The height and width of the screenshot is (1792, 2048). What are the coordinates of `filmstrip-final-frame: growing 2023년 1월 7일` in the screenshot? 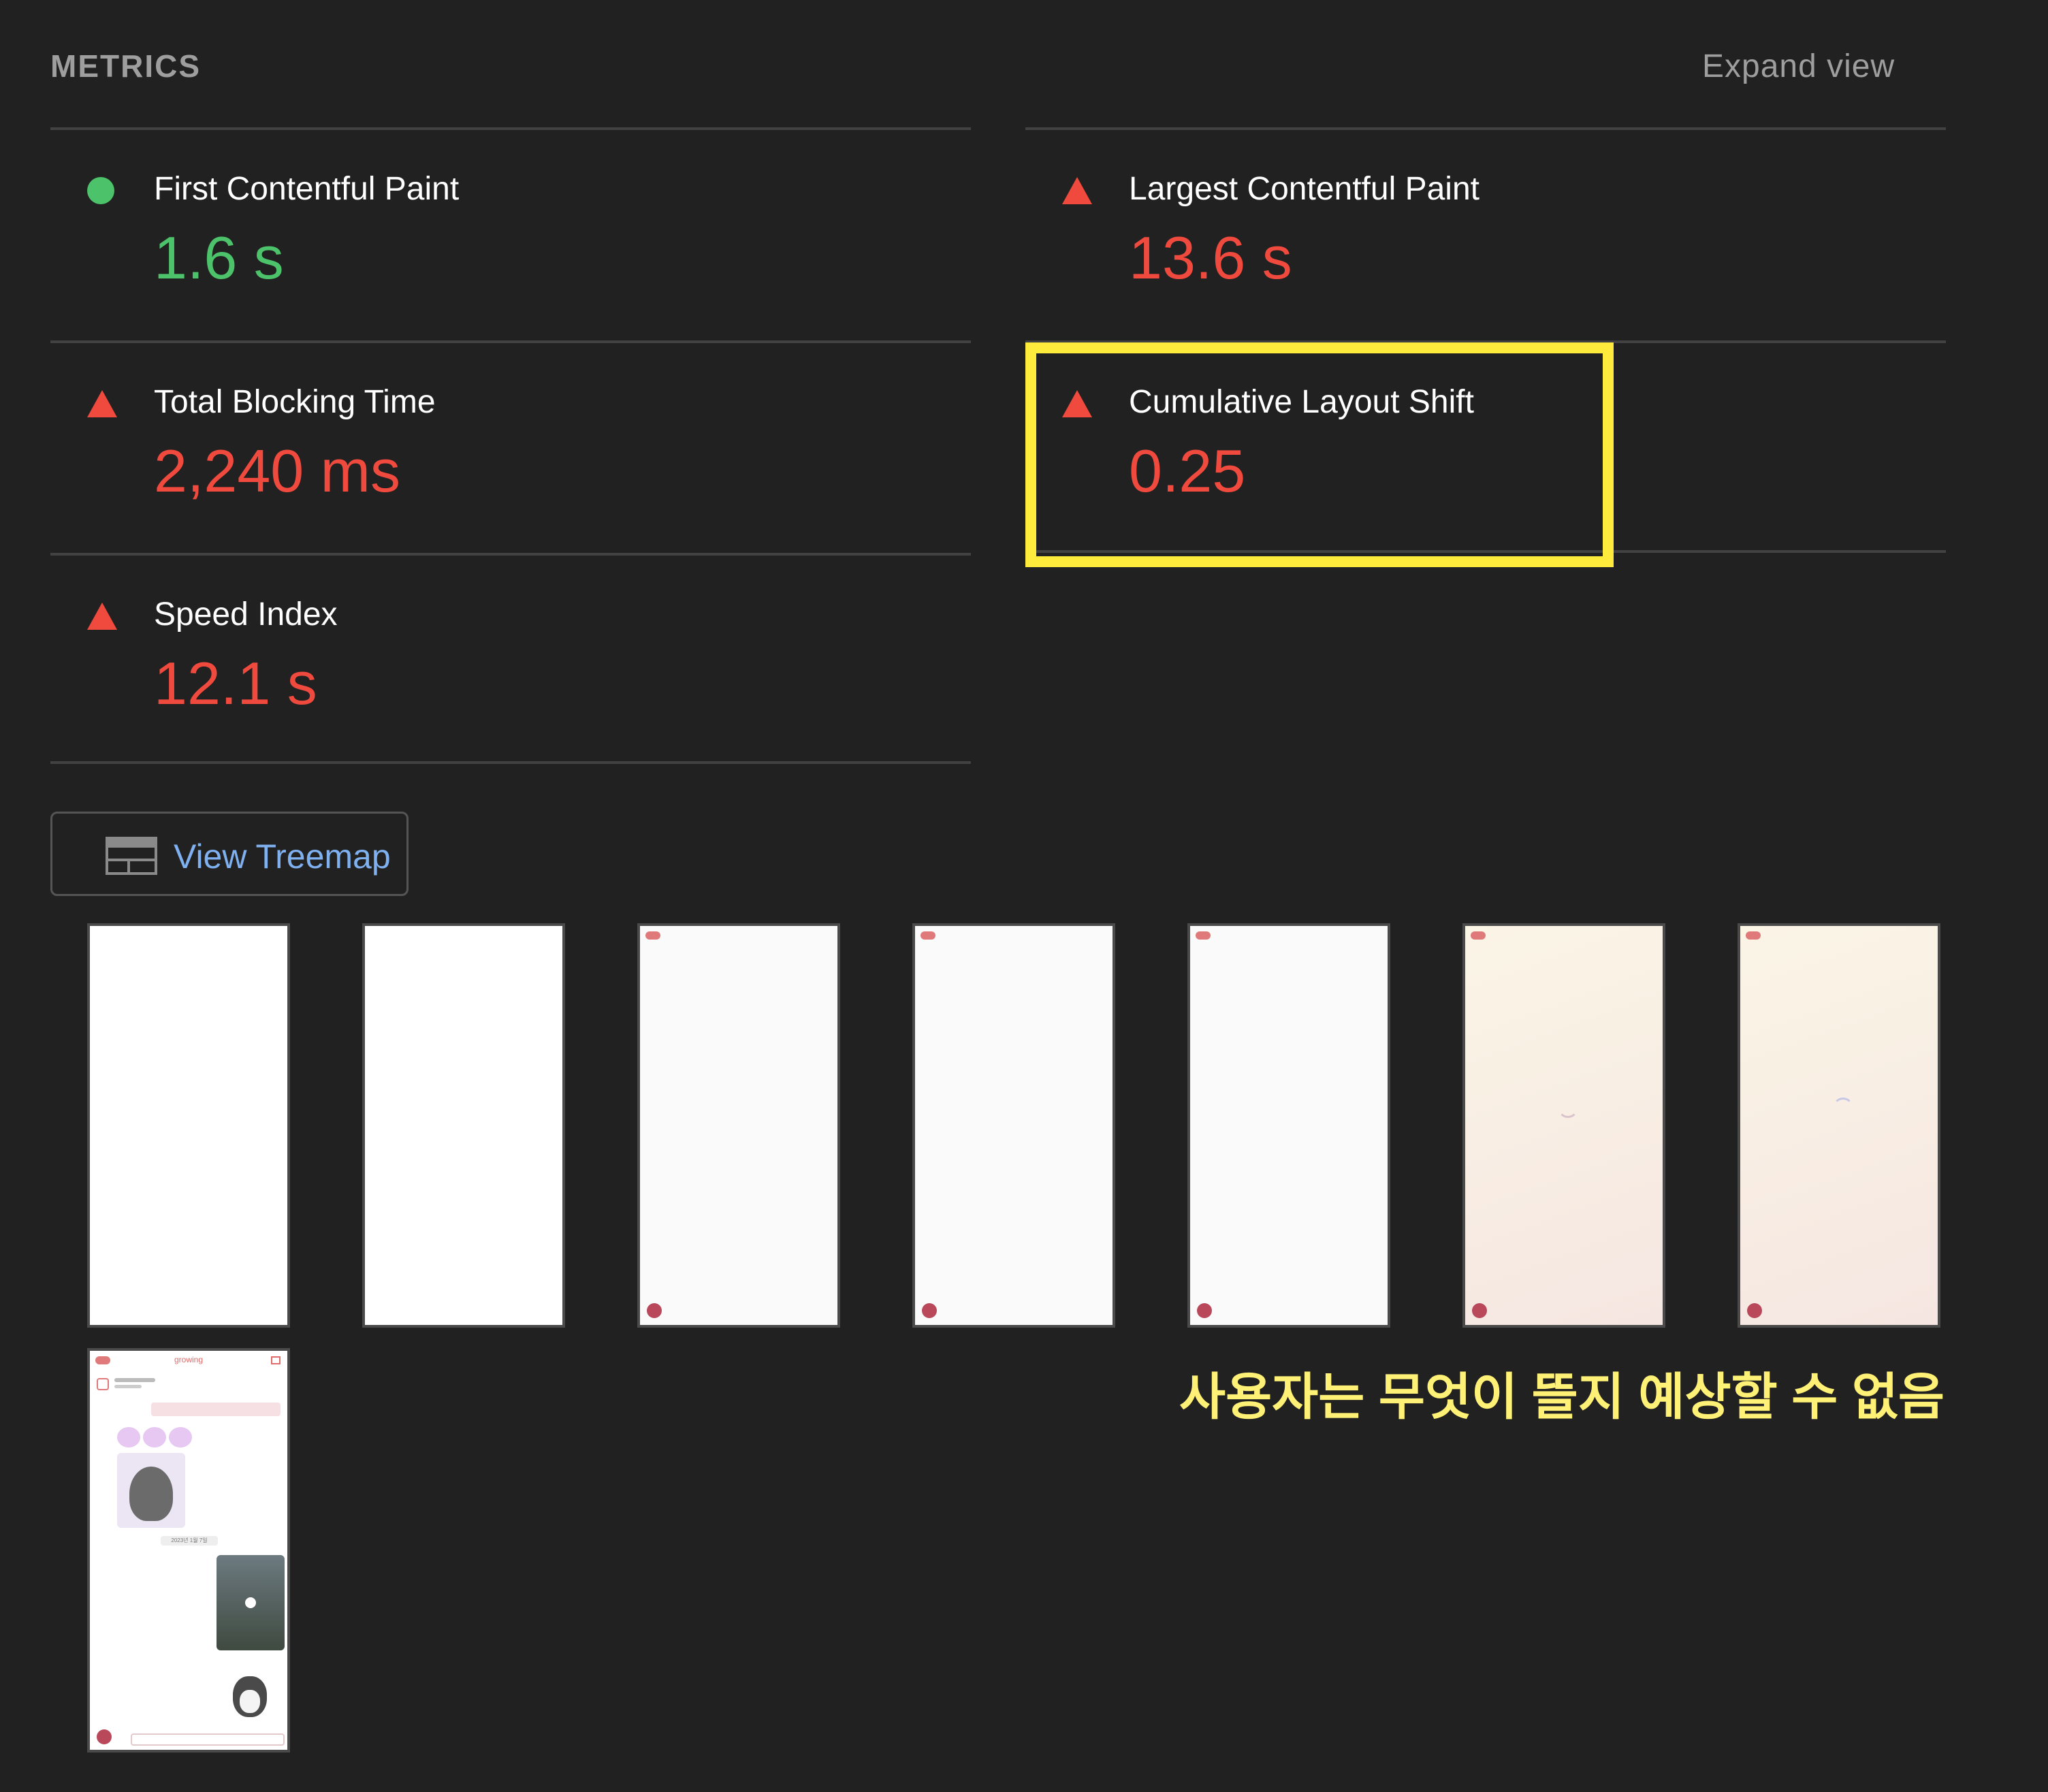 It's located at (188, 1550).